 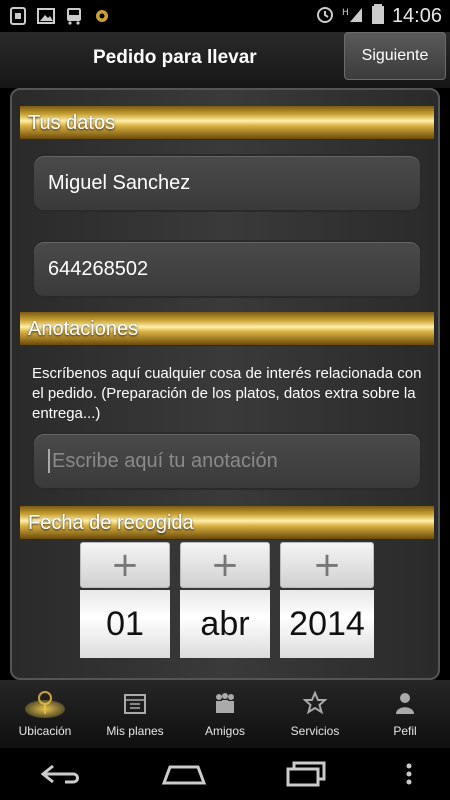 What do you see at coordinates (227, 183) in the screenshot?
I see `name-field: Miguel Sanchez` at bounding box center [227, 183].